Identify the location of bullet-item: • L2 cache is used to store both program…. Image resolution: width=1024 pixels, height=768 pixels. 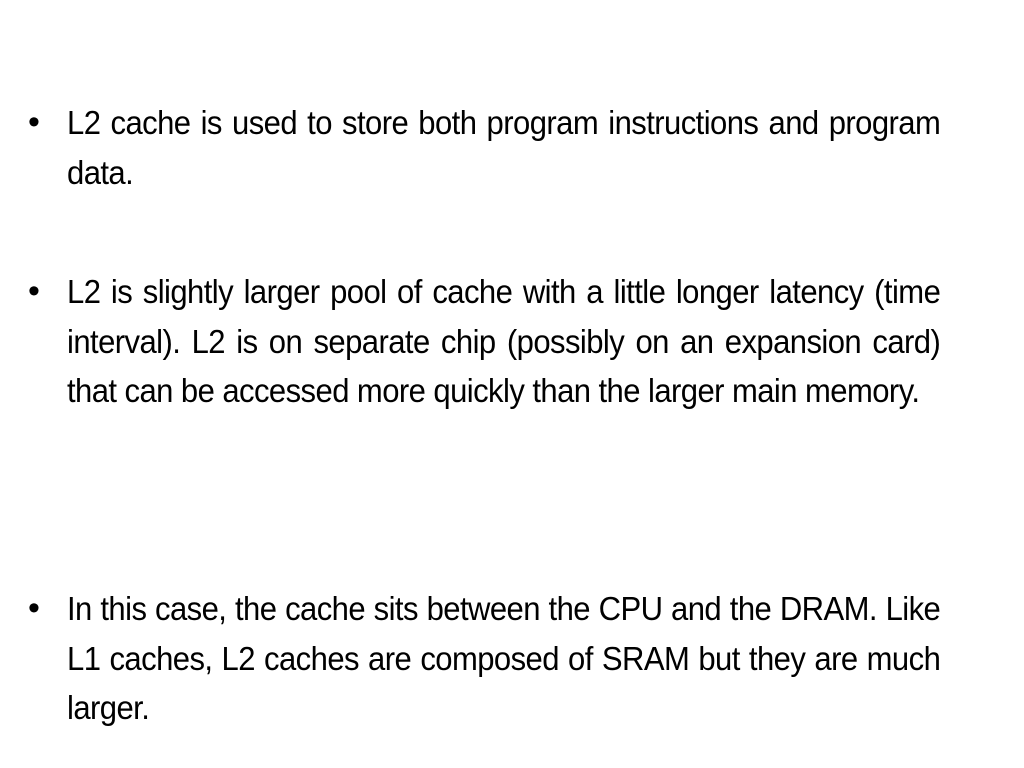
(512, 147).